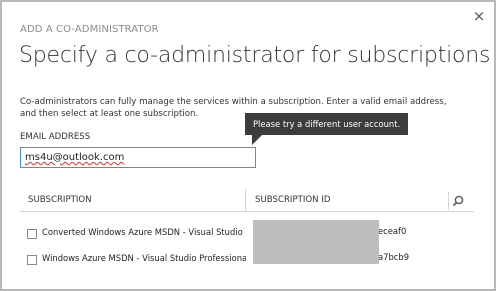 The height and width of the screenshot is (291, 496). What do you see at coordinates (89, 29) in the screenshot?
I see `dialog-header: ADD A CO-ADMINISTRATOR` at bounding box center [89, 29].